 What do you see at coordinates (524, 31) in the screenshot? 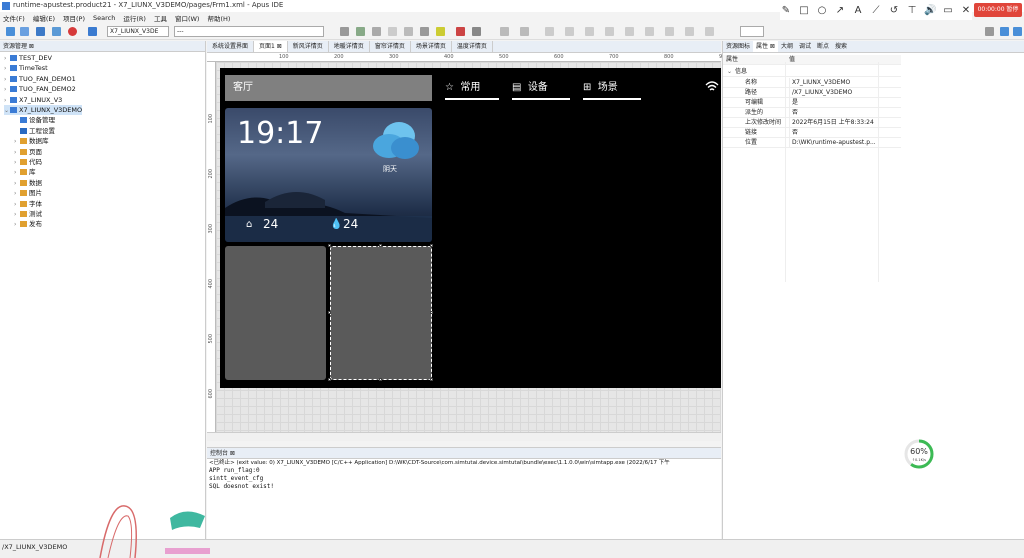
I see `nav-forward-icon` at bounding box center [524, 31].